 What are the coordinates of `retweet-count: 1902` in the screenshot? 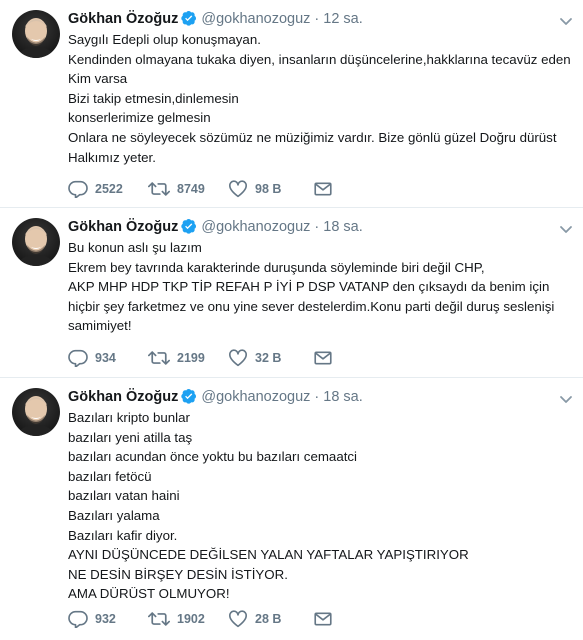 It's located at (191, 619).